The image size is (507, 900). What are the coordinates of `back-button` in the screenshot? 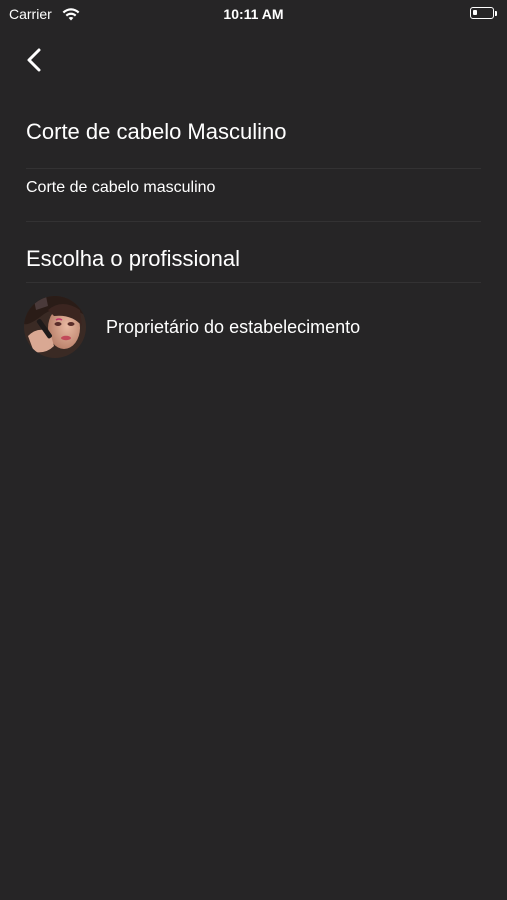 It's located at (35, 60).